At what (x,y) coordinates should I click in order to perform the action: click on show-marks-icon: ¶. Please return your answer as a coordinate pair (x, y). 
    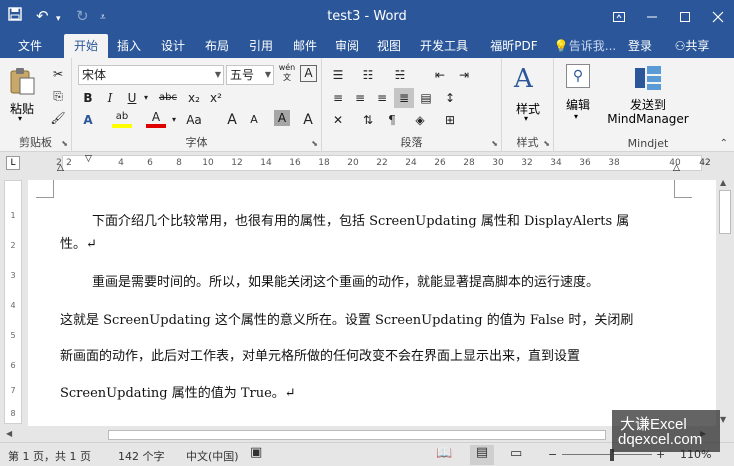
    Looking at the image, I should click on (392, 120).